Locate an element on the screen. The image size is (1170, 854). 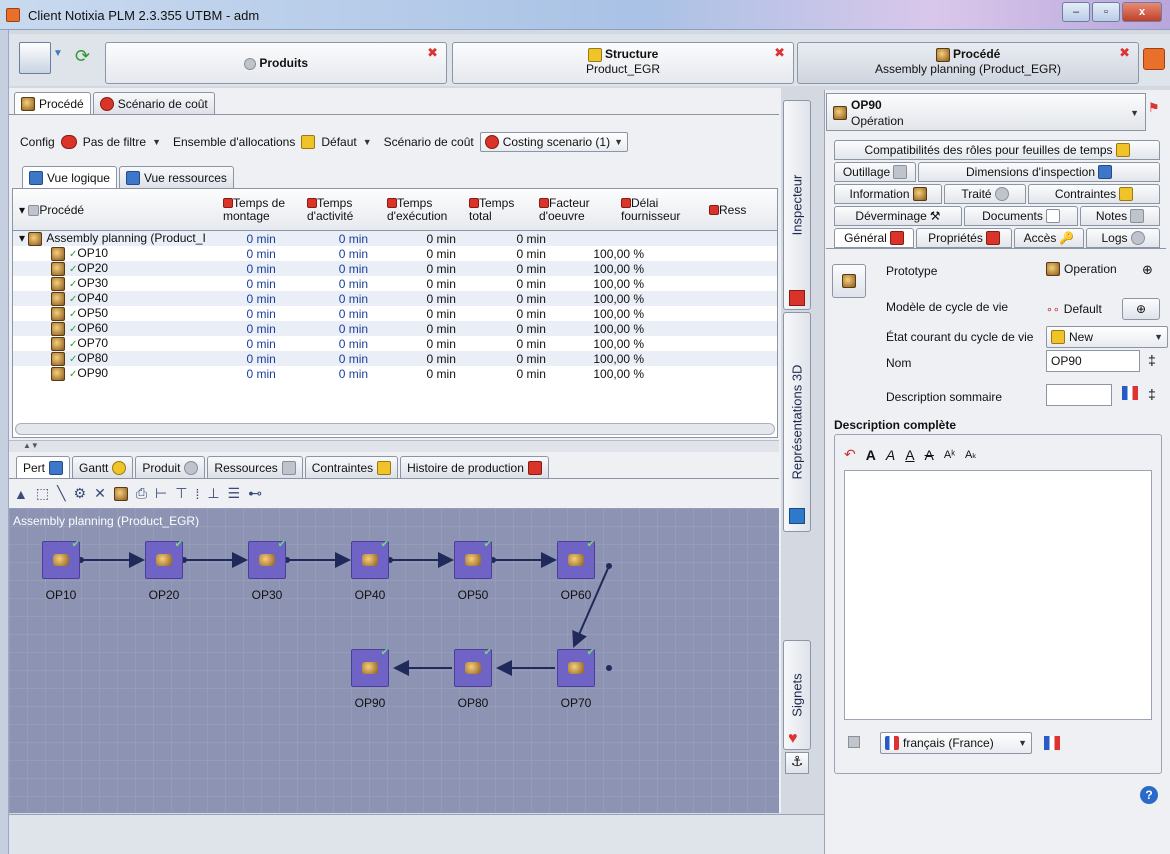
underline-icon: A is located at coordinates (909, 455).